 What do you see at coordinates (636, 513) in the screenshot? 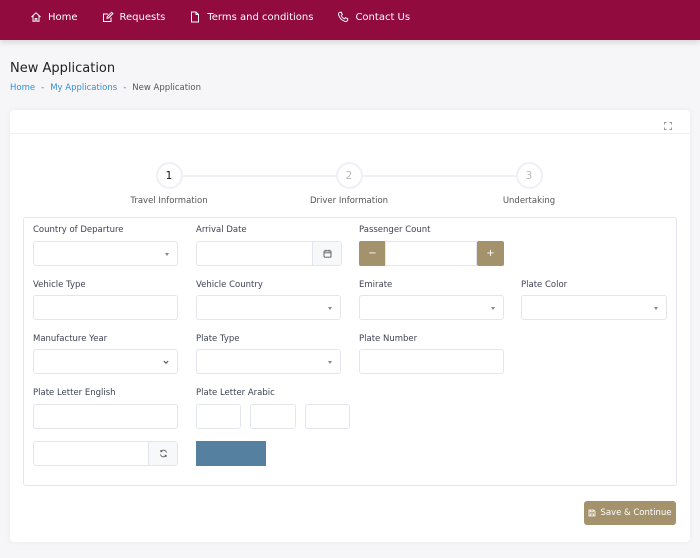
I see `save-label: Save & Continue` at bounding box center [636, 513].